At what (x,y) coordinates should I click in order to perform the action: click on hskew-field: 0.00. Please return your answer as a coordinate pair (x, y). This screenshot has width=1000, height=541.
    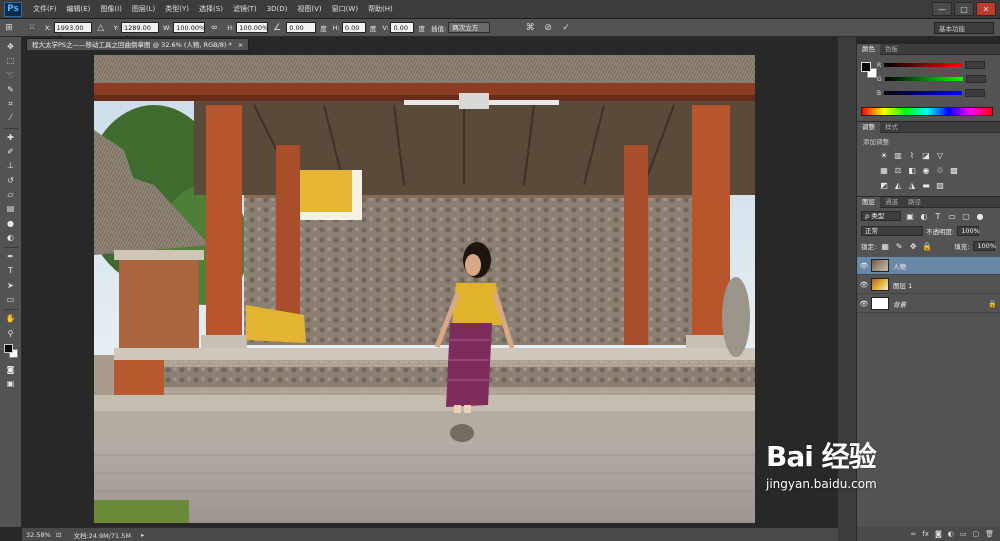
    Looking at the image, I should click on (353, 27).